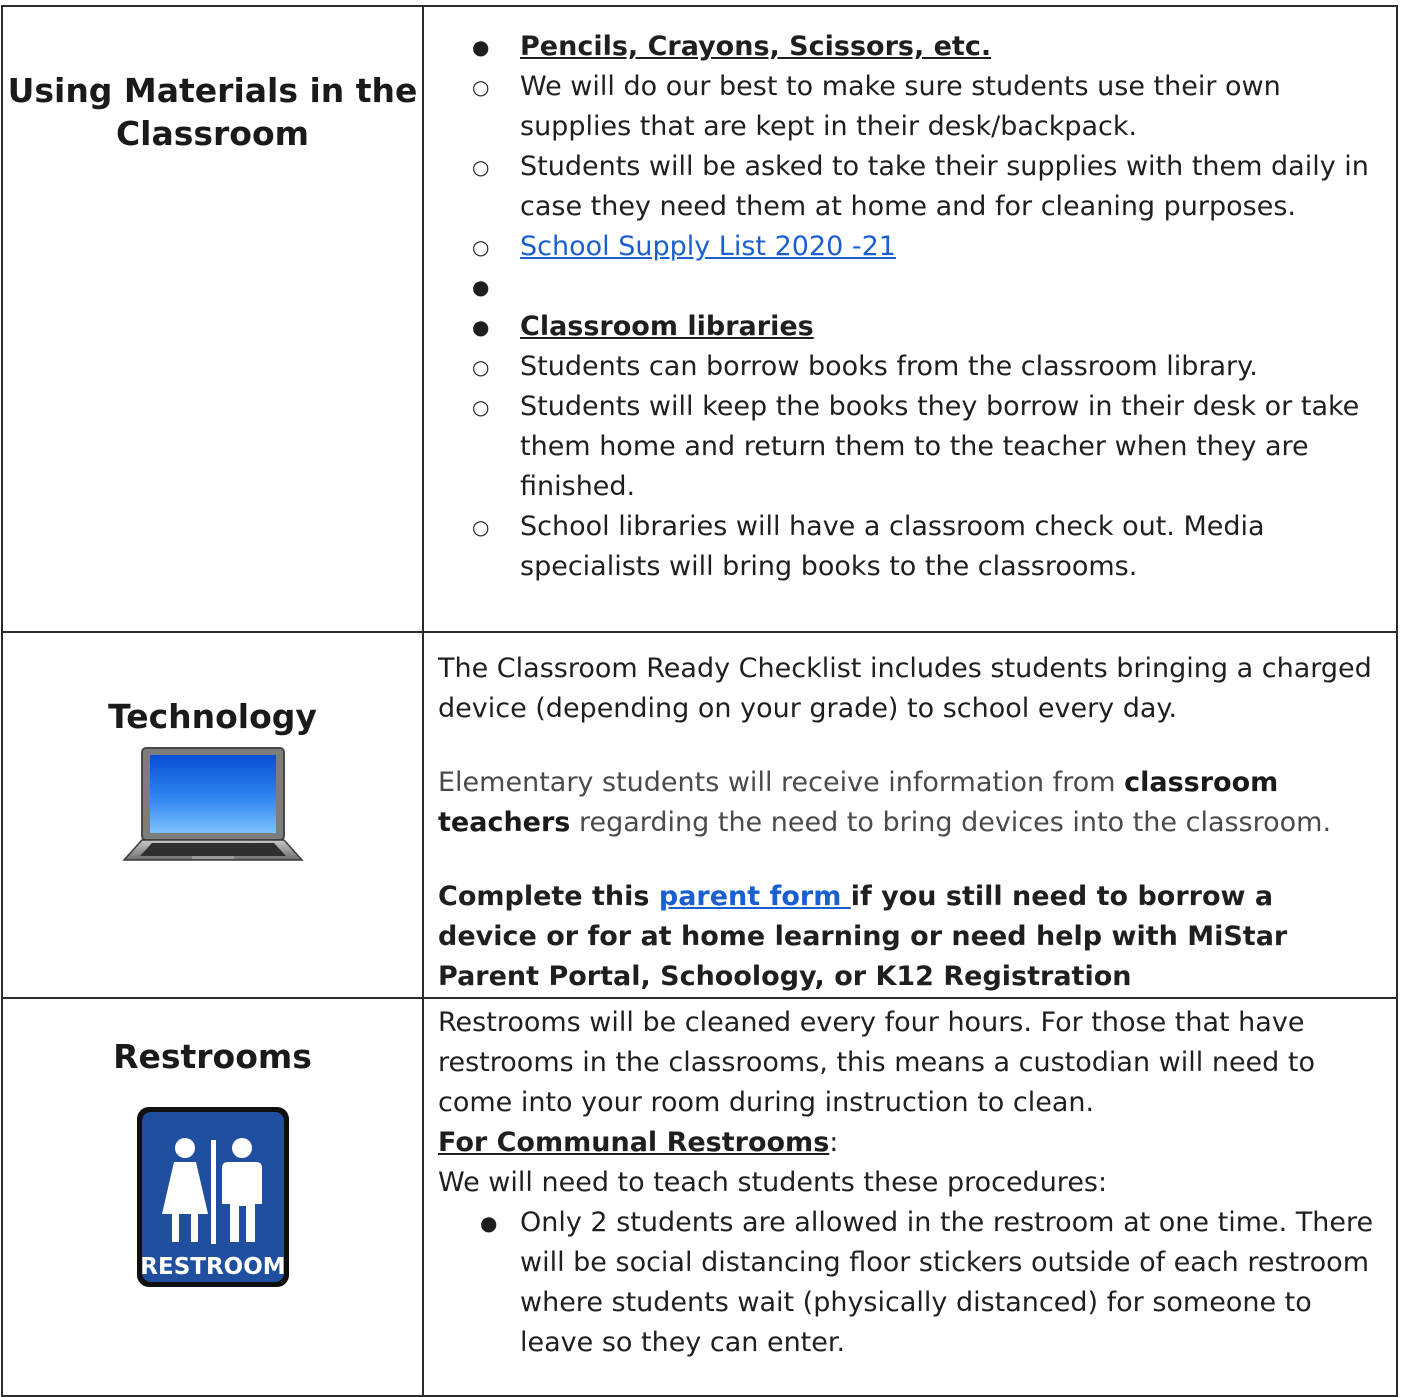 This screenshot has height=1397, width=1402. What do you see at coordinates (212, 716) in the screenshot?
I see `technology-heading: Technology` at bounding box center [212, 716].